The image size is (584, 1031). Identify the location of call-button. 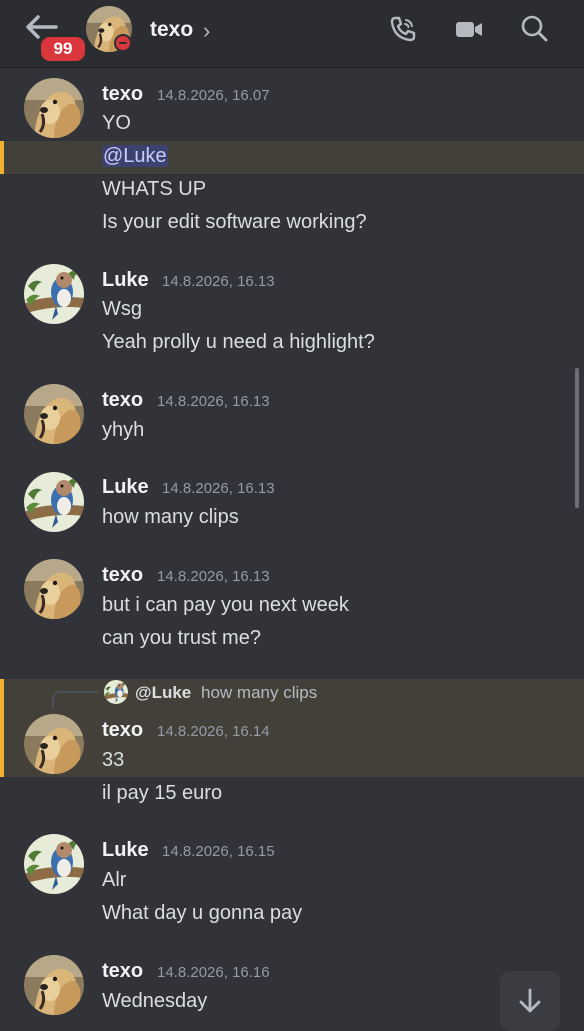
(403, 29).